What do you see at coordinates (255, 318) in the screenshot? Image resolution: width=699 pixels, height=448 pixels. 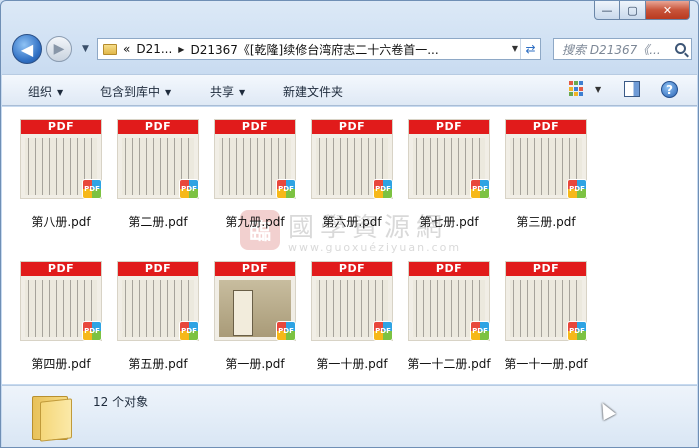 I see `file-item: PDF PDF 第一册.pdf` at bounding box center [255, 318].